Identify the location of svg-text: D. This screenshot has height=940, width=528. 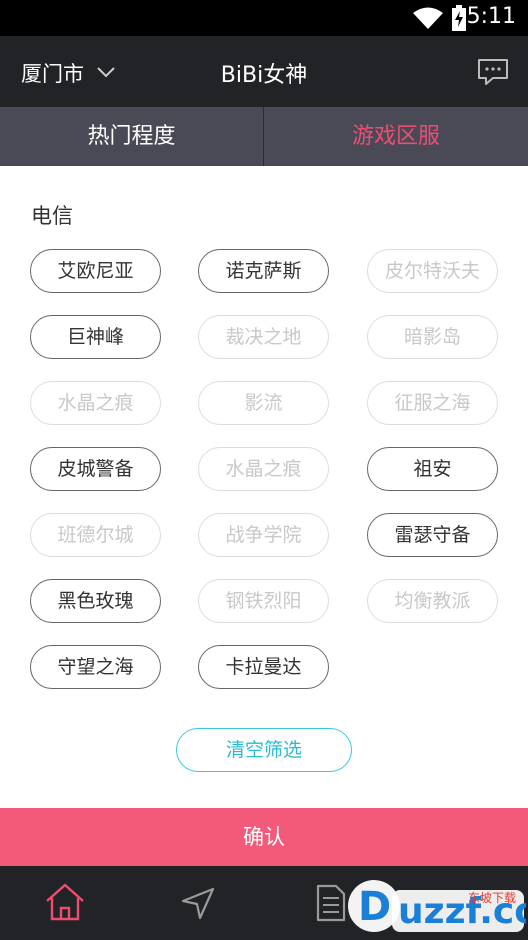
(374, 907).